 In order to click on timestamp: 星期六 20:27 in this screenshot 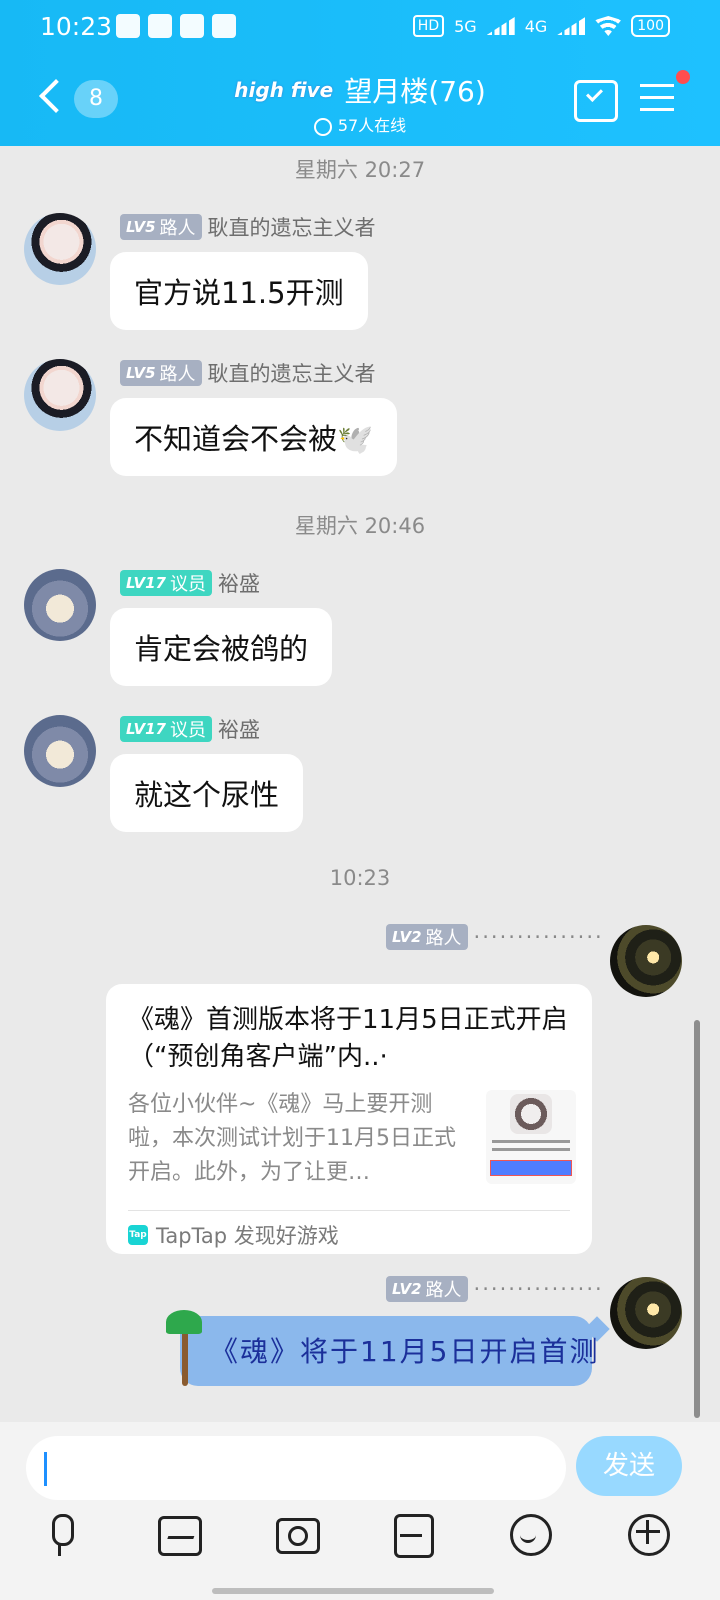, I will do `click(360, 170)`.